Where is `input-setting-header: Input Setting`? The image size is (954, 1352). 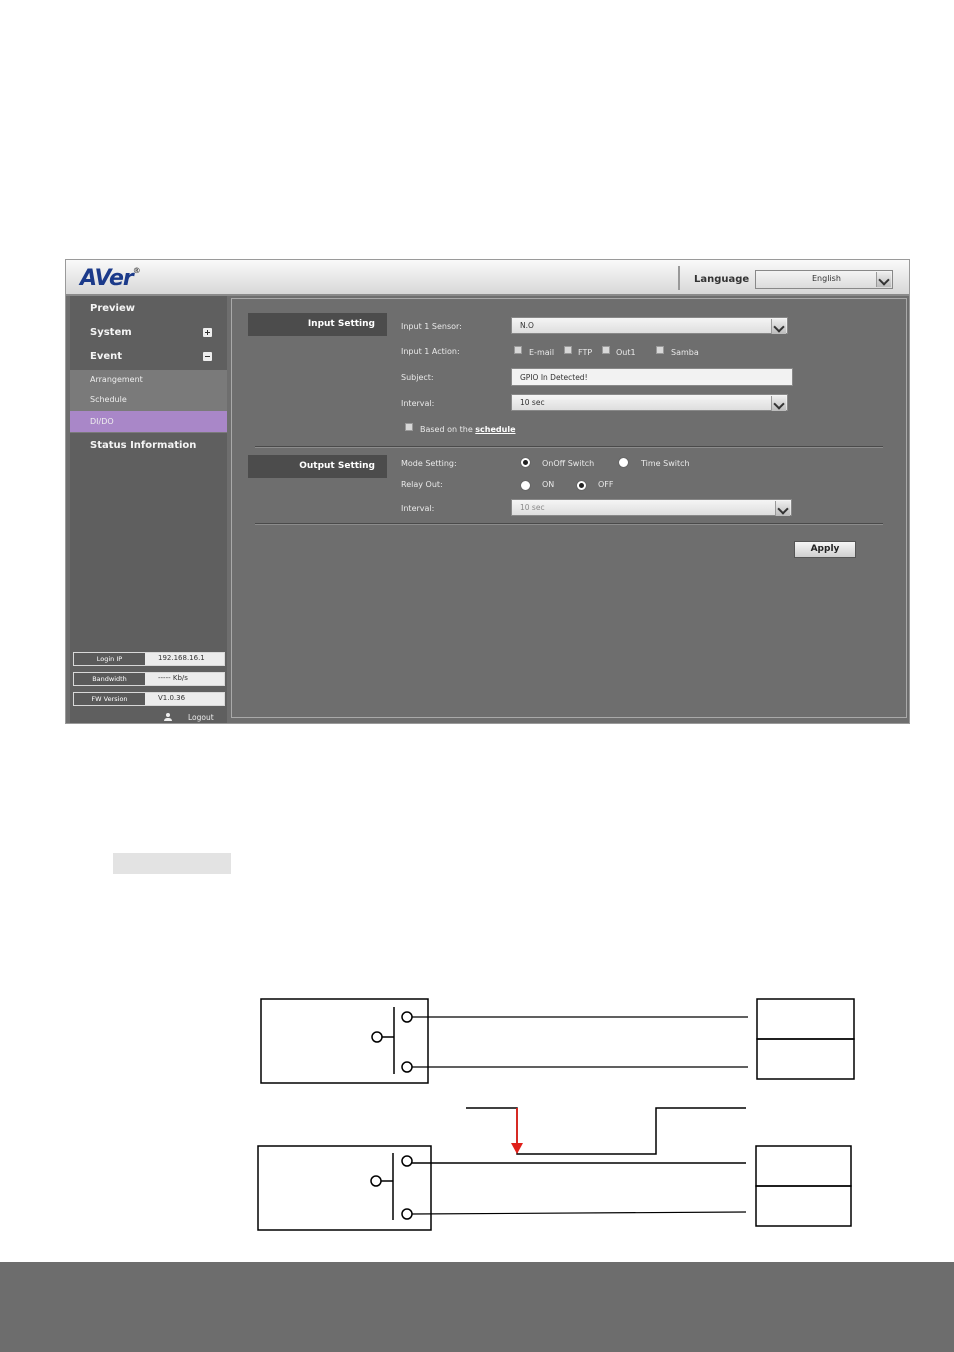
input-setting-header: Input Setting is located at coordinates (317, 324).